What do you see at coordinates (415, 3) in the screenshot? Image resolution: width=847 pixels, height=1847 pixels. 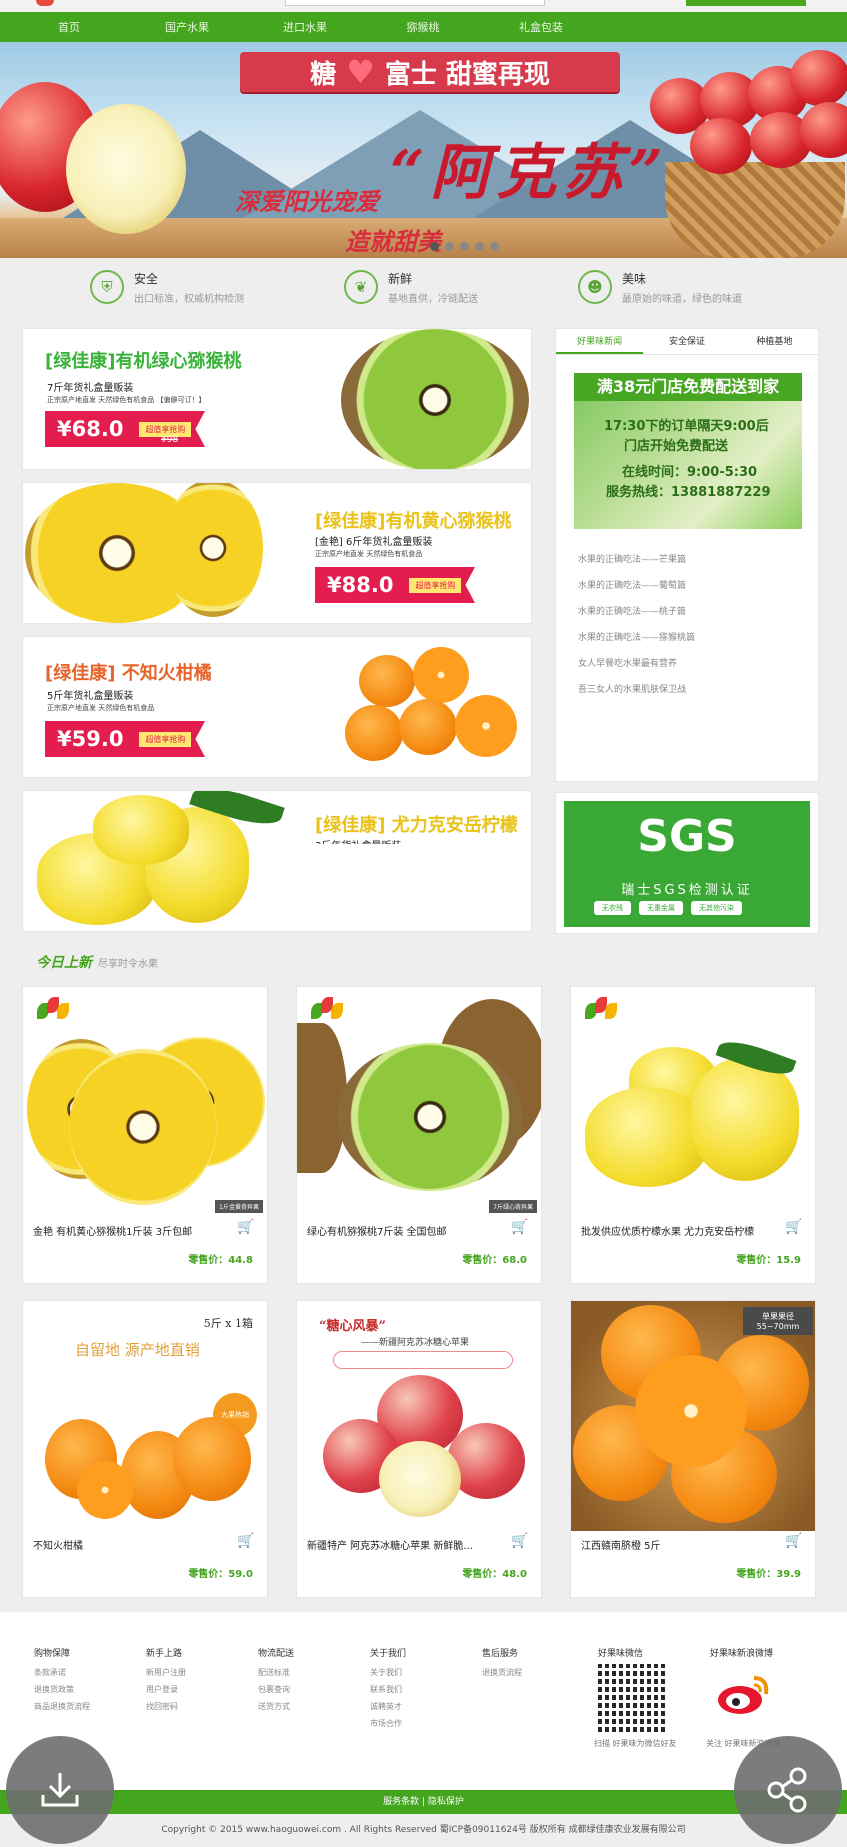 I see `search-input` at bounding box center [415, 3].